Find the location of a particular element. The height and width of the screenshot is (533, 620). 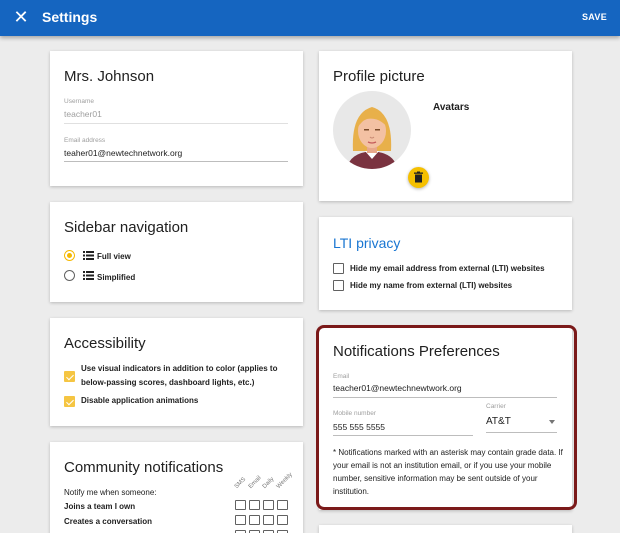

hide-email-checkbox is located at coordinates (338, 268).